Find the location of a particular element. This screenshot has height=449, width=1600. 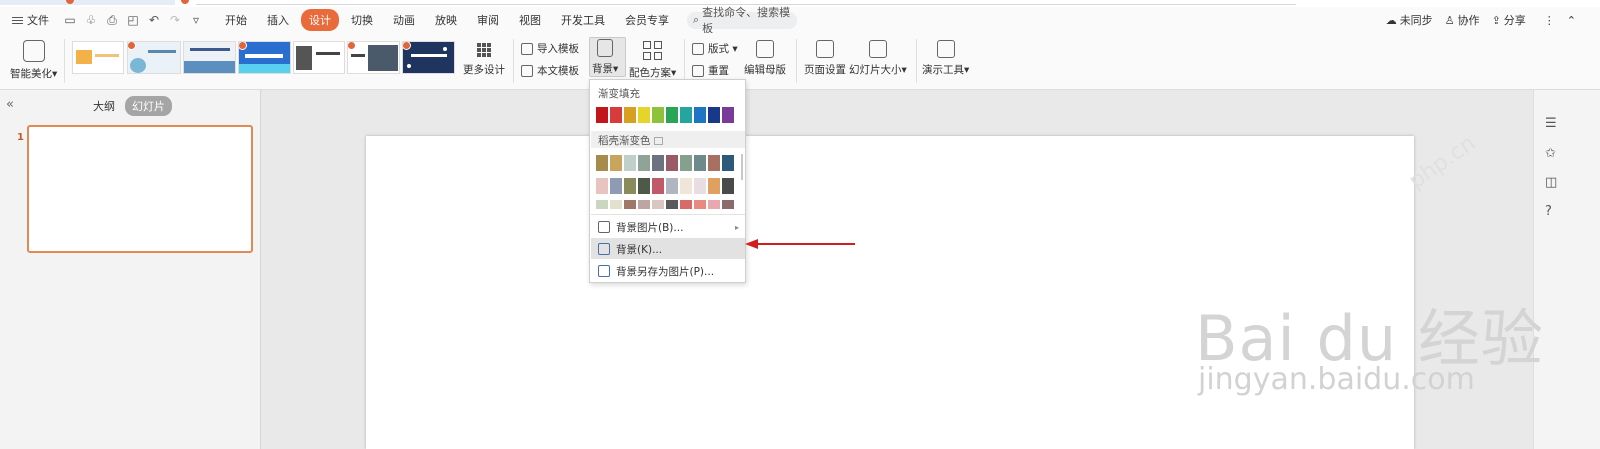

tab-review: 审阅 is located at coordinates (488, 20).